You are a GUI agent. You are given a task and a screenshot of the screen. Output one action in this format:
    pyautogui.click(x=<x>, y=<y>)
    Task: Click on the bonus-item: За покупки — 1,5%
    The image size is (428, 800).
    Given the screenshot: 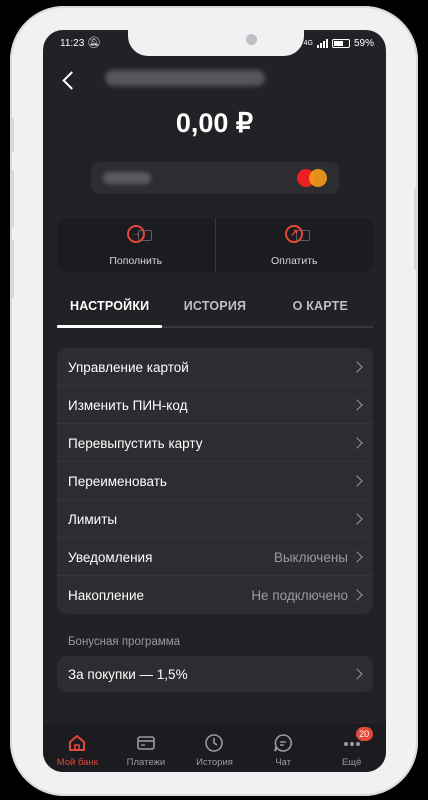 What is the action you would take?
    pyautogui.click(x=215, y=674)
    